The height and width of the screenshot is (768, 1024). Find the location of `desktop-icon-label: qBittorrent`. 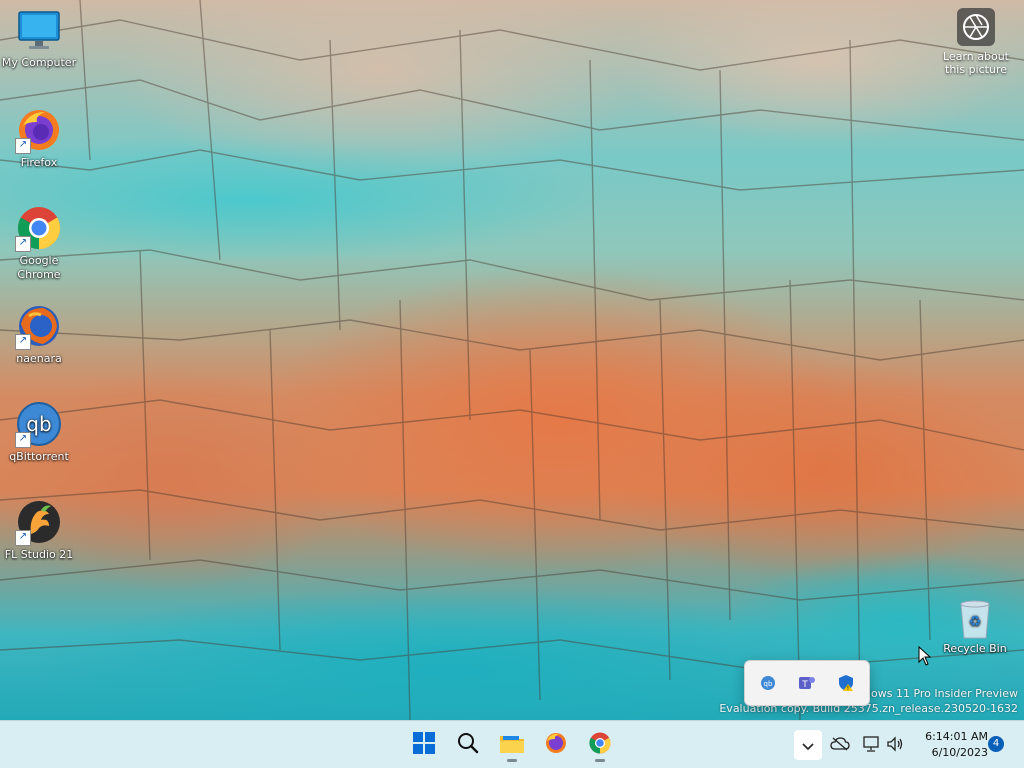

desktop-icon-label: qBittorrent is located at coordinates (39, 456).